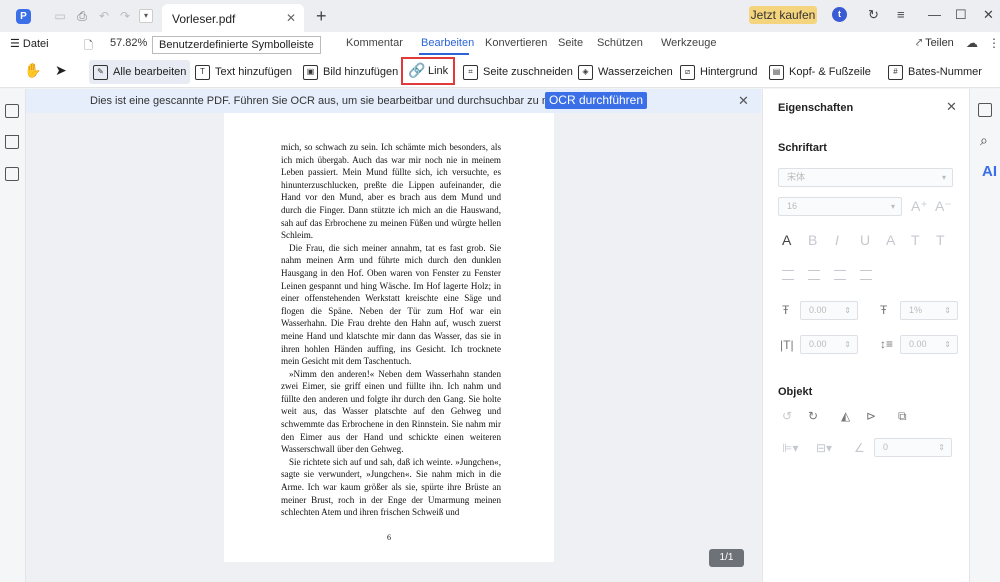 This screenshot has height=582, width=1000. What do you see at coordinates (839, 14) in the screenshot?
I see `avatar: t` at bounding box center [839, 14].